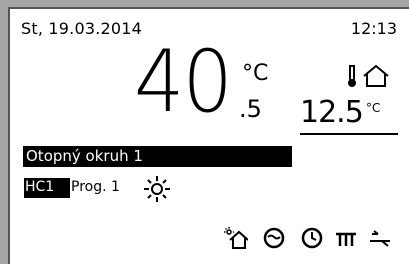 The height and width of the screenshot is (264, 409). Describe the element at coordinates (332, 112) in the screenshot. I see `outdoor-temperature: 12.5` at that location.